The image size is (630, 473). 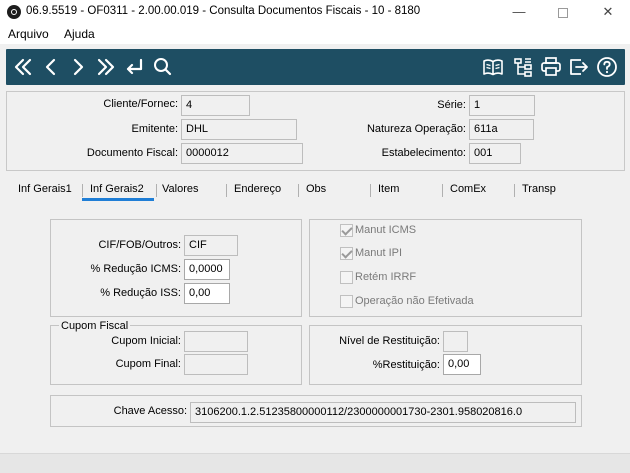 I want to click on next-icon, so click(x=78, y=67).